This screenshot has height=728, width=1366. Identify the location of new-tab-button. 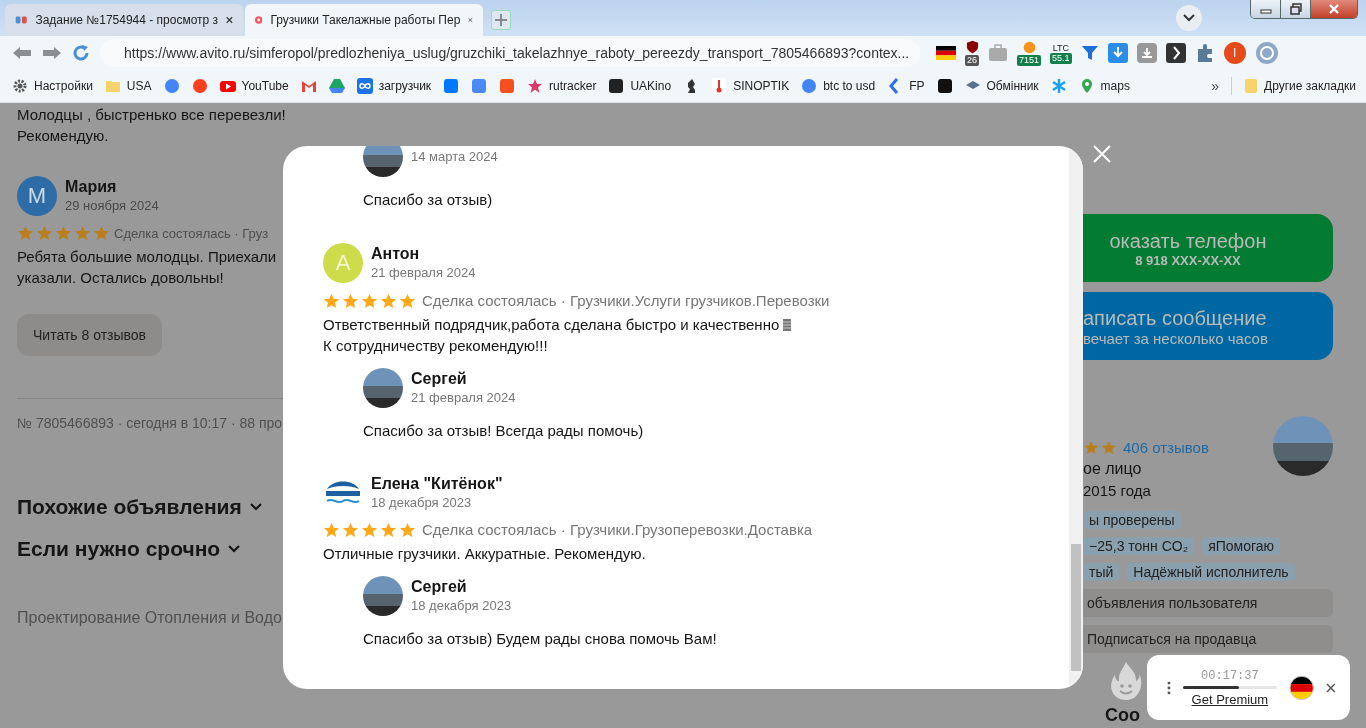
(501, 20).